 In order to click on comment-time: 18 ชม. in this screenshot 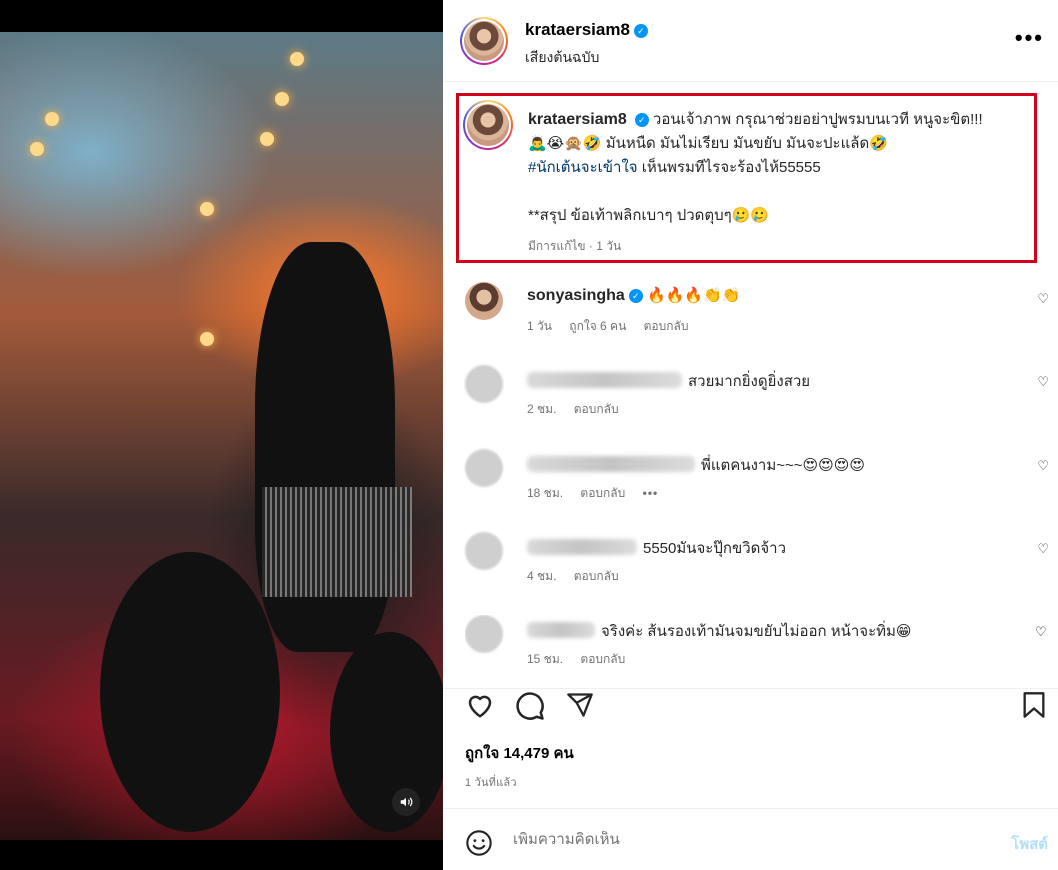, I will do `click(545, 493)`.